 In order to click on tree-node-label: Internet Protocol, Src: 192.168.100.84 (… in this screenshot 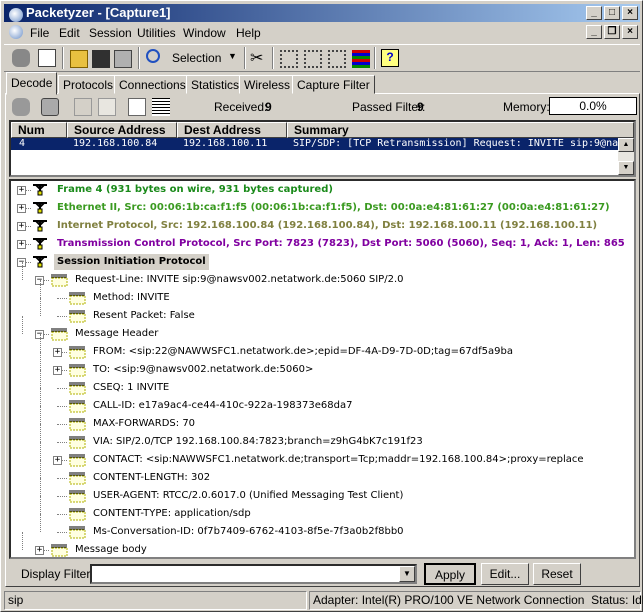, I will do `click(327, 225)`.